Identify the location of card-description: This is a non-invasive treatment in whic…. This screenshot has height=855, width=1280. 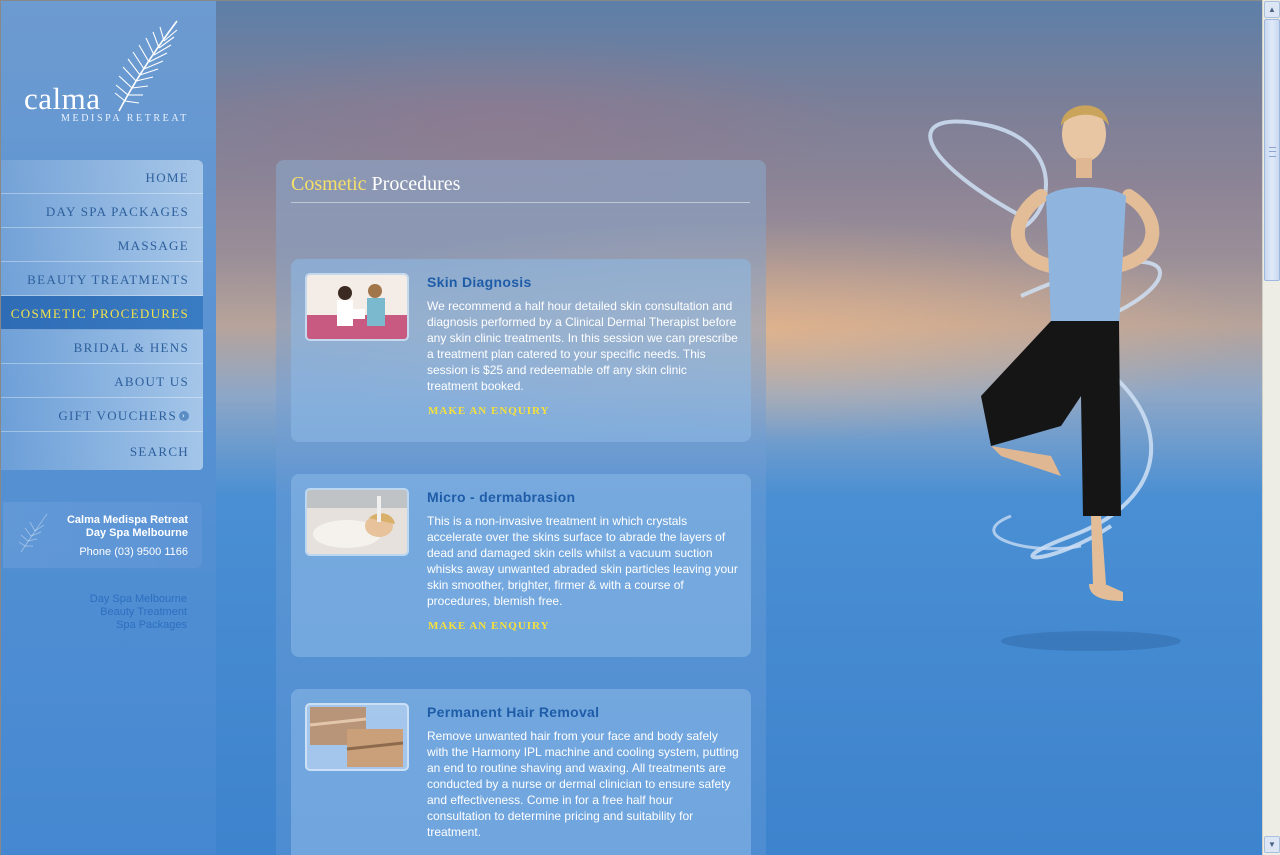
(582, 561).